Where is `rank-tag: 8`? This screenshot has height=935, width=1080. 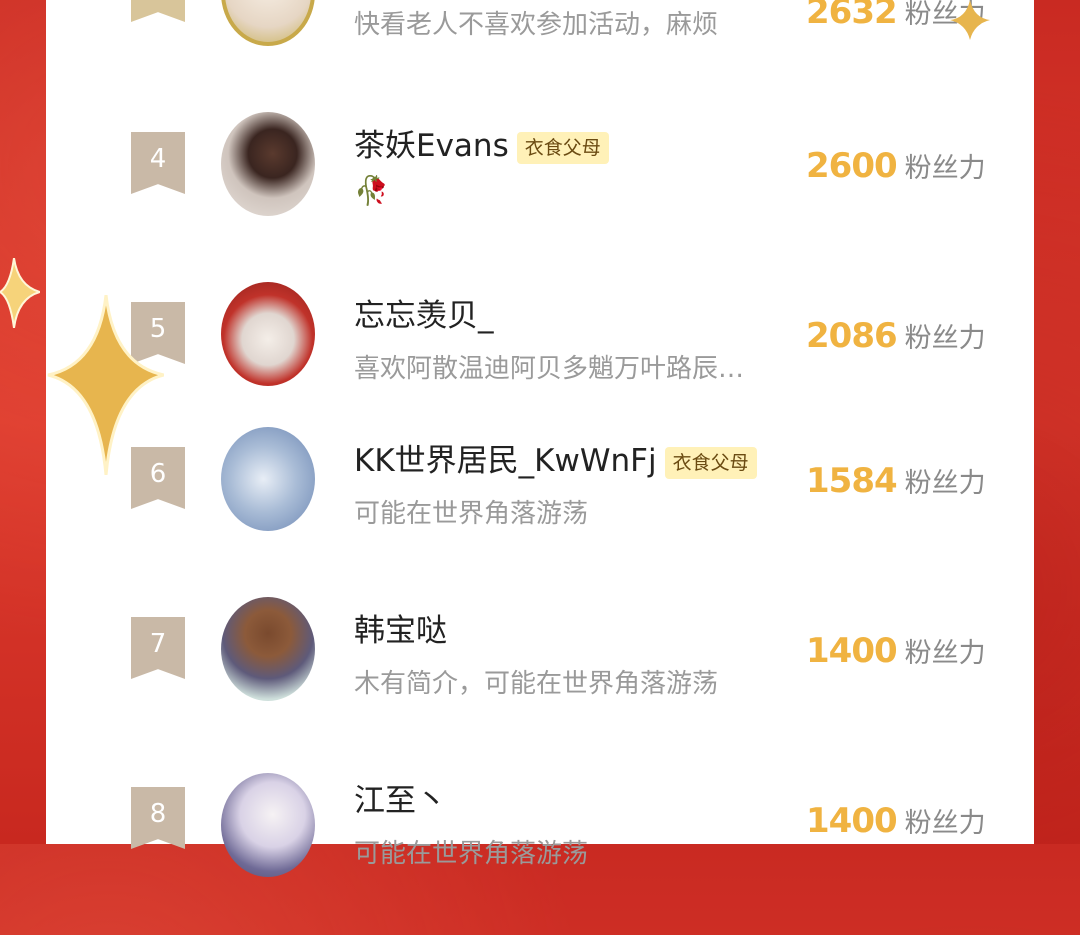 rank-tag: 8 is located at coordinates (158, 818).